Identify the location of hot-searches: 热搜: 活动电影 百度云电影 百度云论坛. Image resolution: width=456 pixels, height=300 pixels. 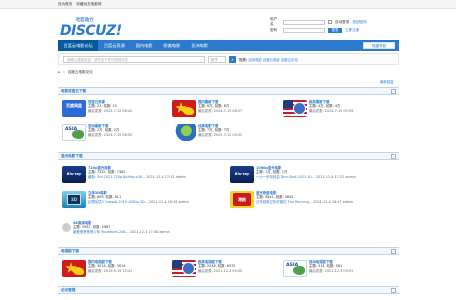
(268, 59).